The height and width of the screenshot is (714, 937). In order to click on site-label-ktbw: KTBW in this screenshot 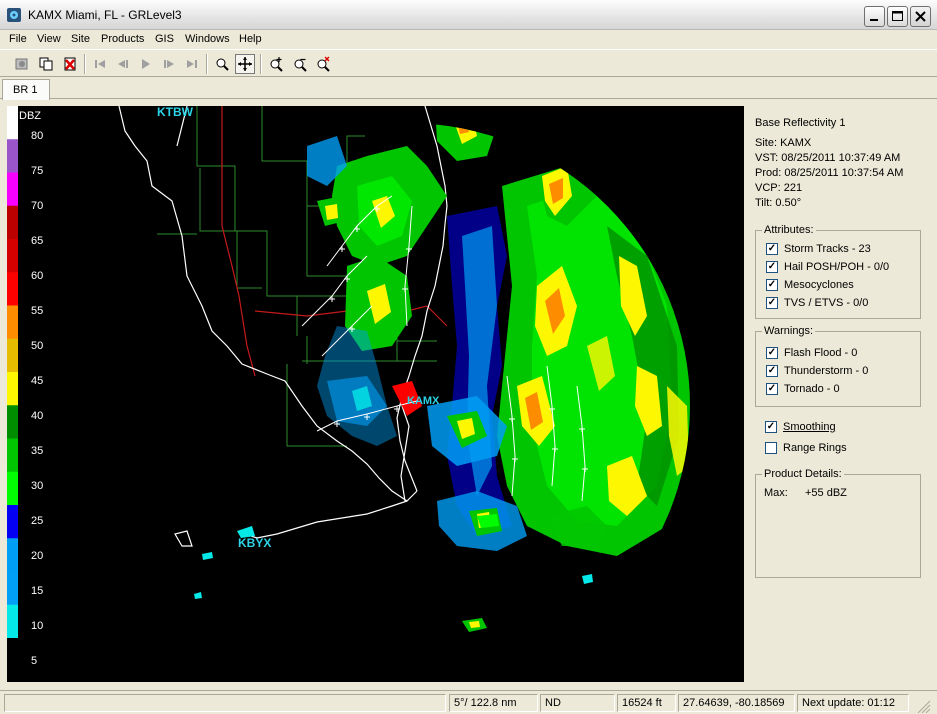, I will do `click(175, 112)`.